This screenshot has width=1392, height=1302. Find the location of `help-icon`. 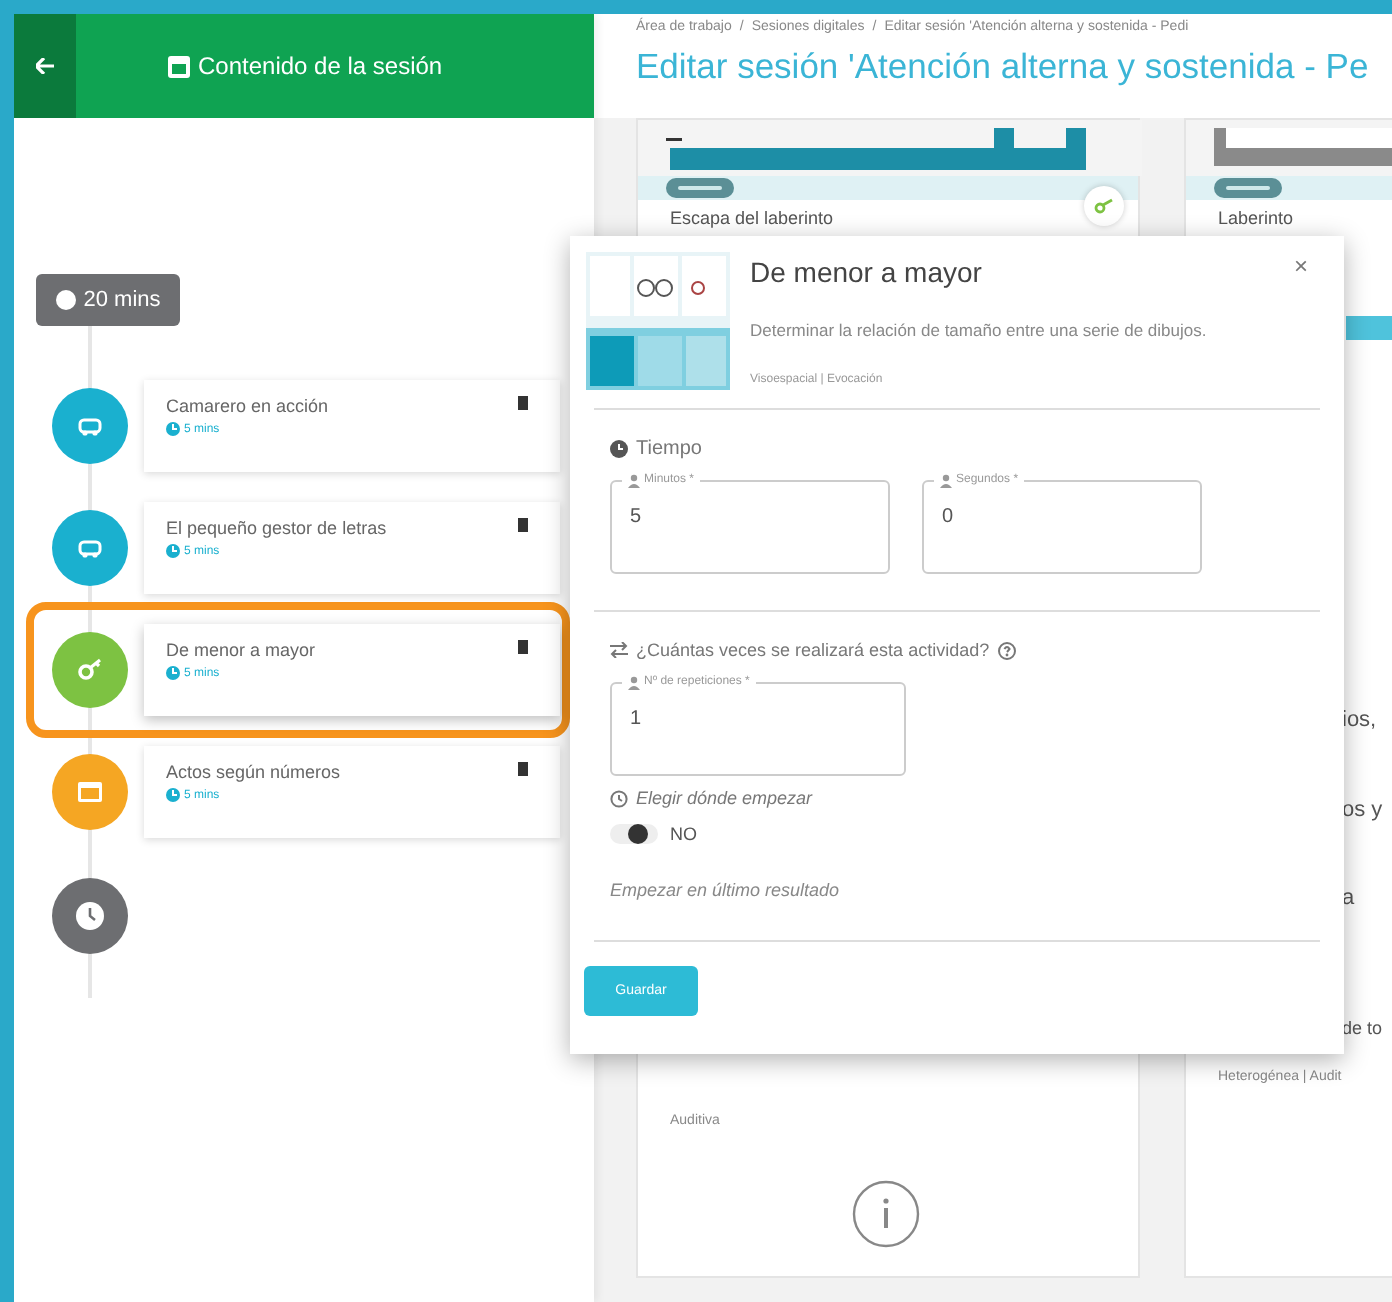

help-icon is located at coordinates (1006, 650).